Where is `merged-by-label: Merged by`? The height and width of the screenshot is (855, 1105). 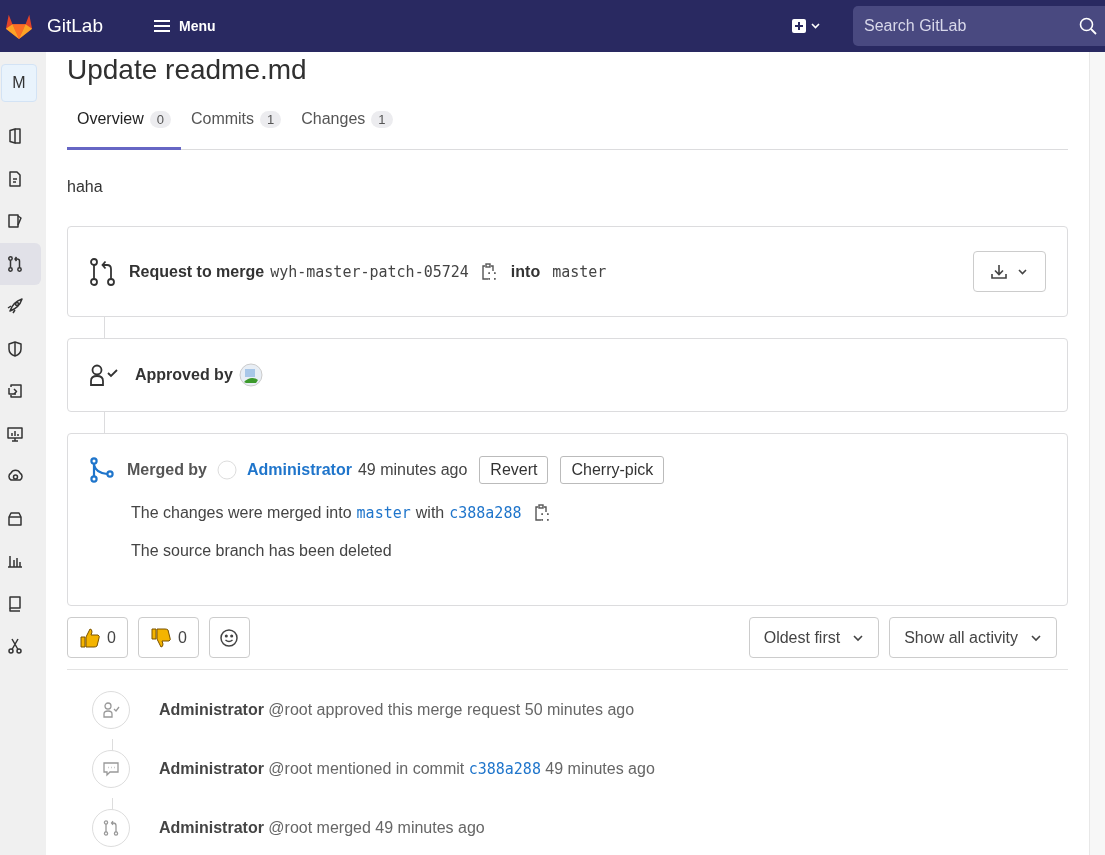
merged-by-label: Merged by is located at coordinates (167, 470).